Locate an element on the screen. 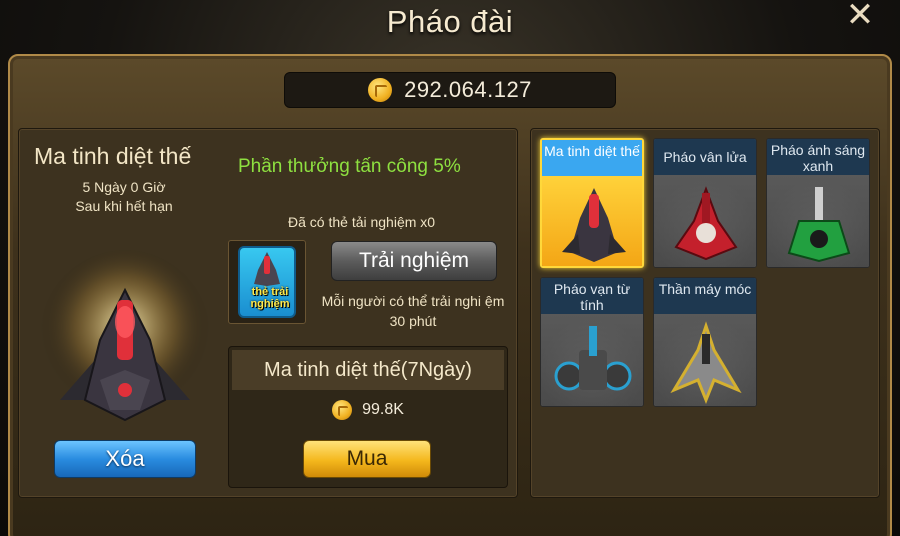 This screenshot has height=536, width=900. turret-tile-phao-van-tu-tinh: Pháo vạn từ tính is located at coordinates (592, 342).